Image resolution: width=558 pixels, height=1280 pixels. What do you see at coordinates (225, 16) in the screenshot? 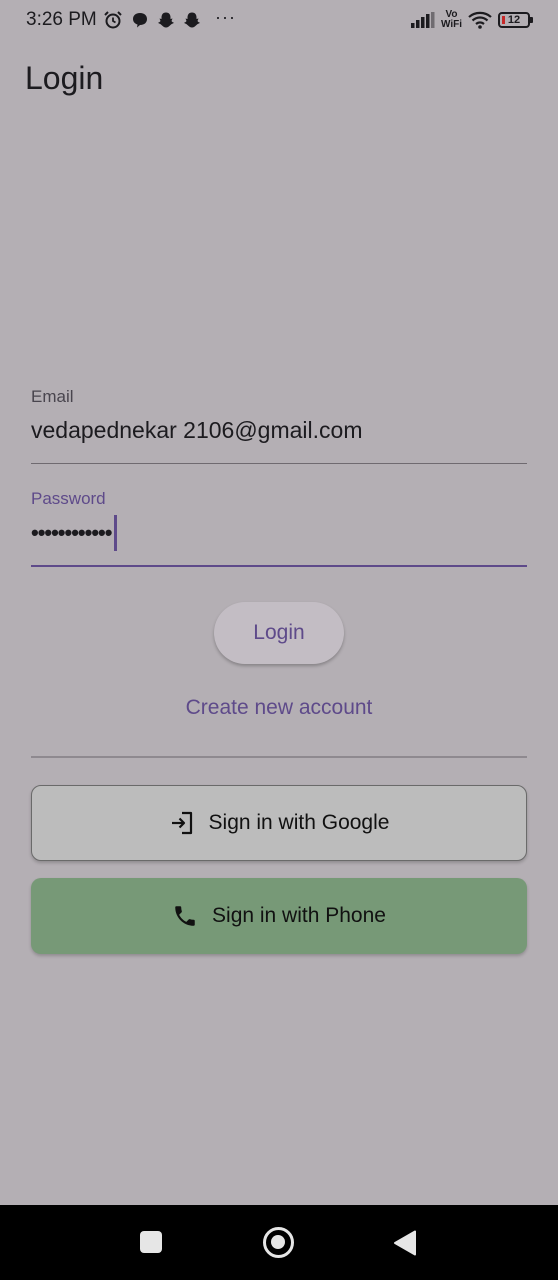
I see `more-notifications-indicator: ···` at bounding box center [225, 16].